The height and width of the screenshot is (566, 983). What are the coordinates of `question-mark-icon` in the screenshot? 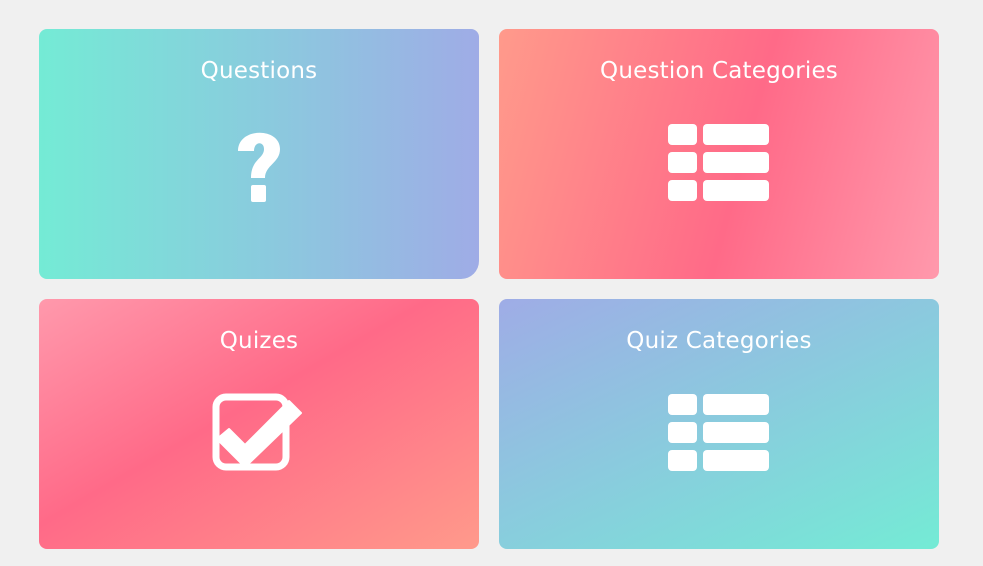 It's located at (259, 167).